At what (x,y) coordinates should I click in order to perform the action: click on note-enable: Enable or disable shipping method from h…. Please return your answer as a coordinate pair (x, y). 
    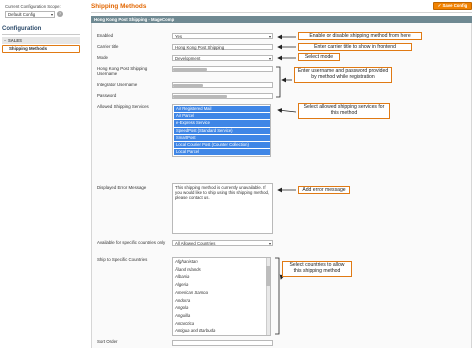
    Looking at the image, I should click on (360, 36).